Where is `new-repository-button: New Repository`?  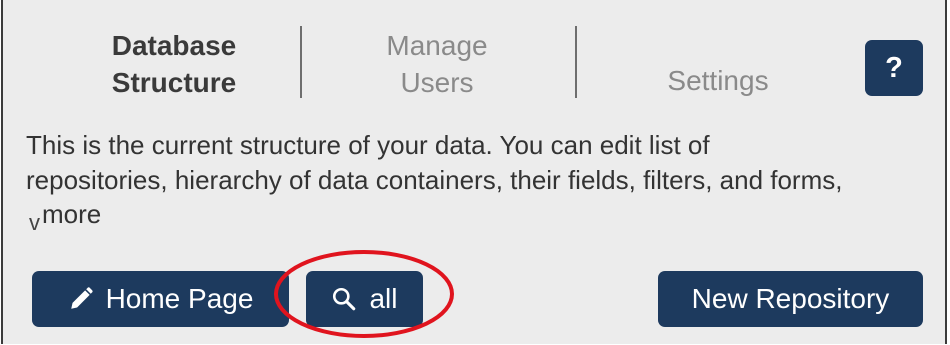 new-repository-button: New Repository is located at coordinates (790, 299).